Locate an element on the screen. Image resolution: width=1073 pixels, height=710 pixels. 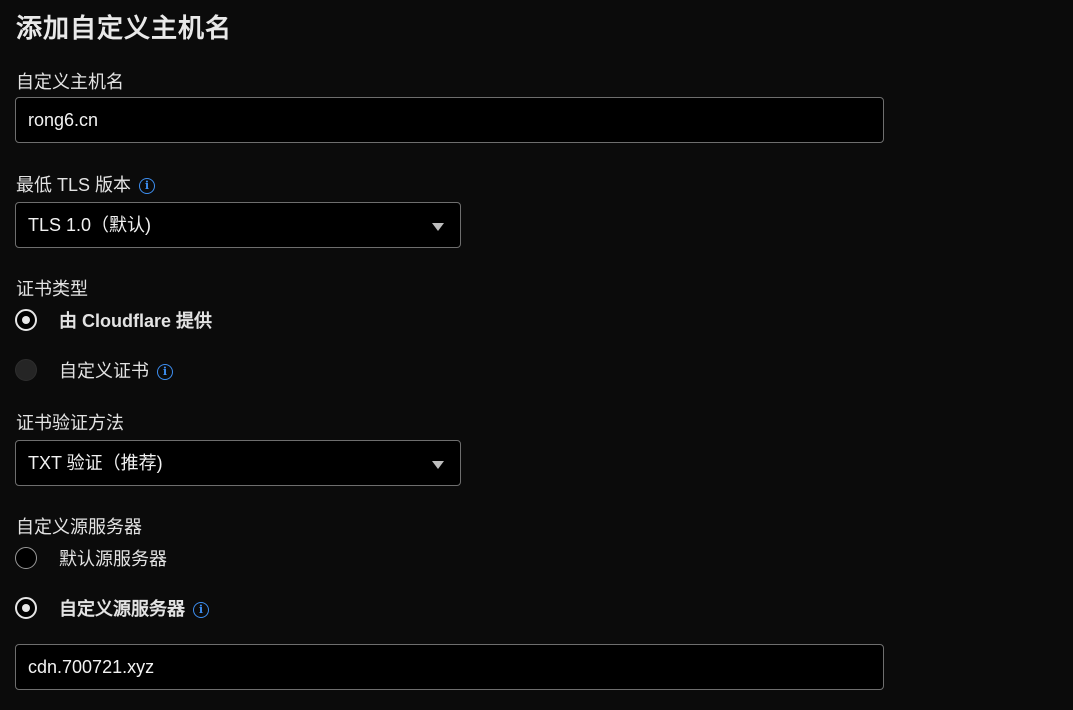
radio-custom-certificate-text: 自定义证书 is located at coordinates (104, 371).